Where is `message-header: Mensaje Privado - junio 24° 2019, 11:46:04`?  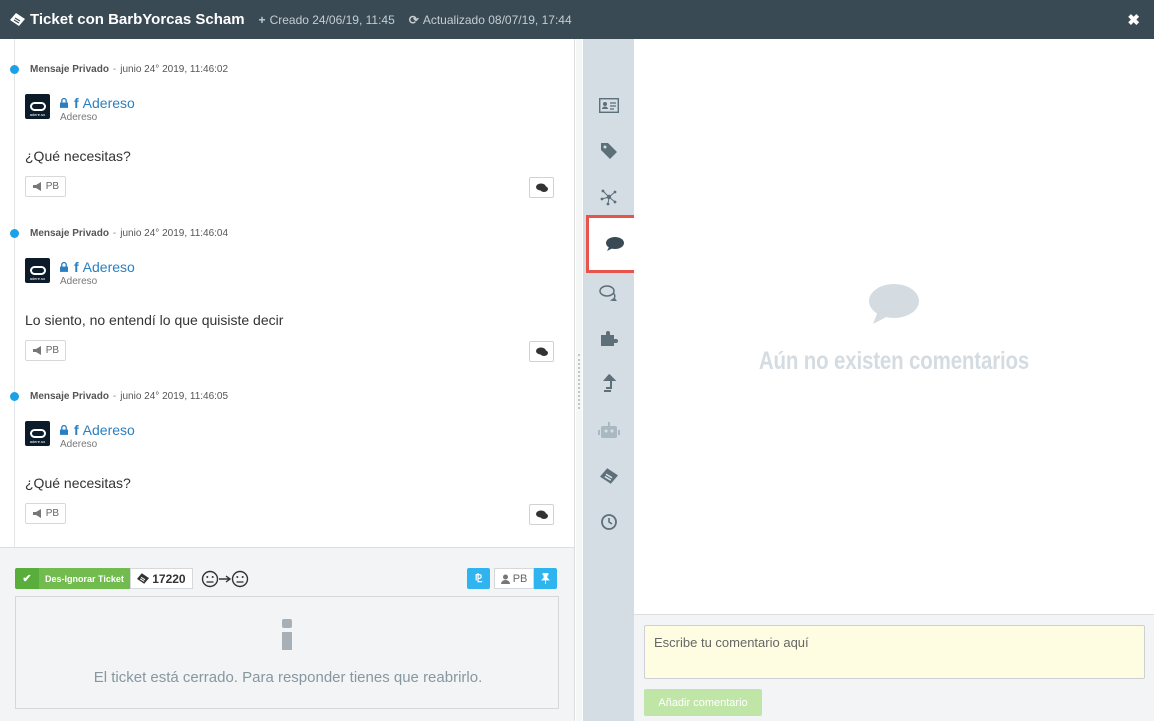 message-header: Mensaje Privado - junio 24° 2019, 11:46:04 is located at coordinates (129, 233).